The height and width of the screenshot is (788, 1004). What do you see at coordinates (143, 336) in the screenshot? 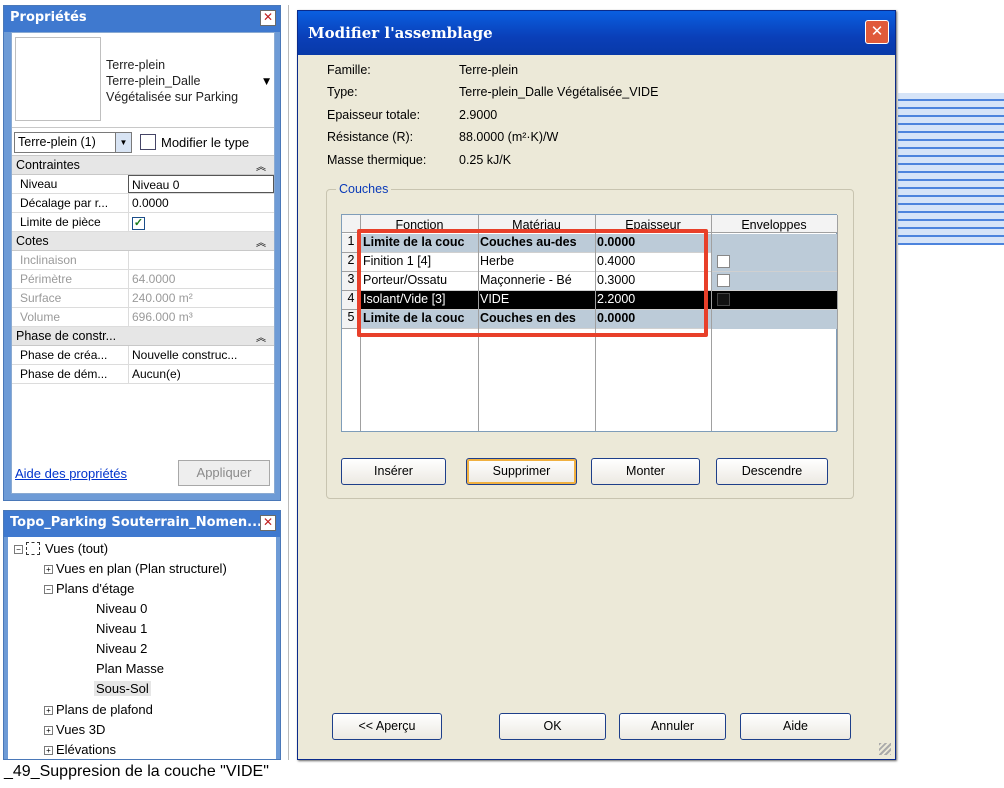
I see `group-phasing: Phase de constr... ︽` at bounding box center [143, 336].